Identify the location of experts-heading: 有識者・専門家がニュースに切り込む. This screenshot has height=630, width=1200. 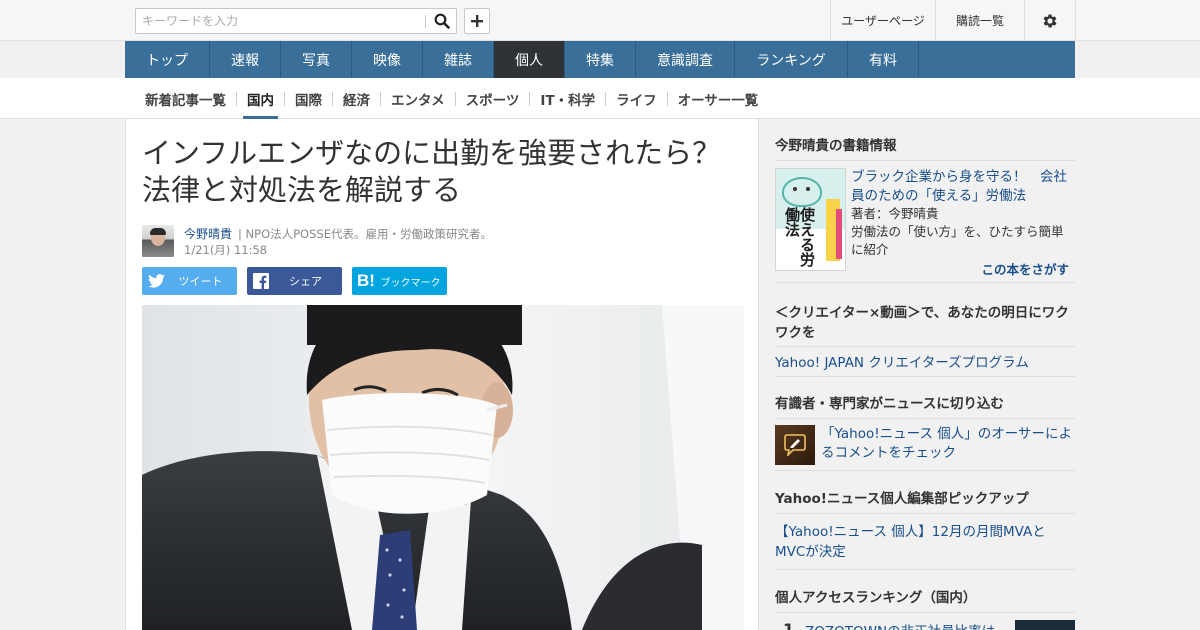
(889, 404).